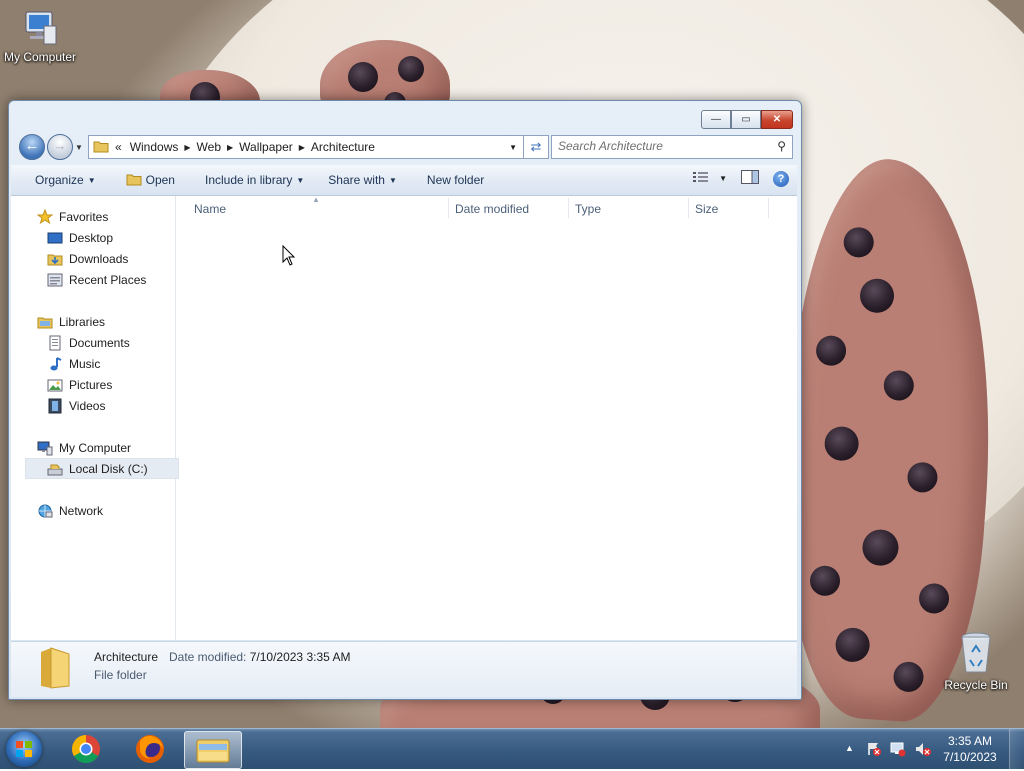  Describe the element at coordinates (898, 750) in the screenshot. I see `network-status-icon` at that location.